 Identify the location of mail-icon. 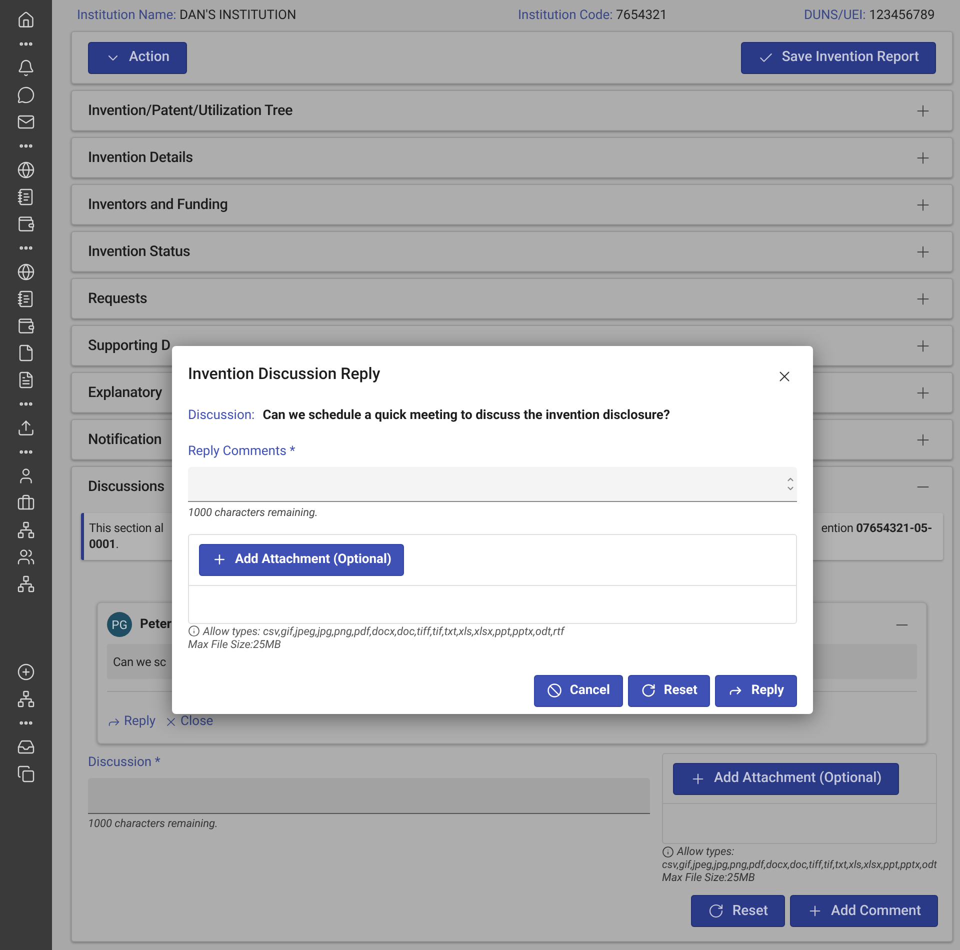
(26, 122).